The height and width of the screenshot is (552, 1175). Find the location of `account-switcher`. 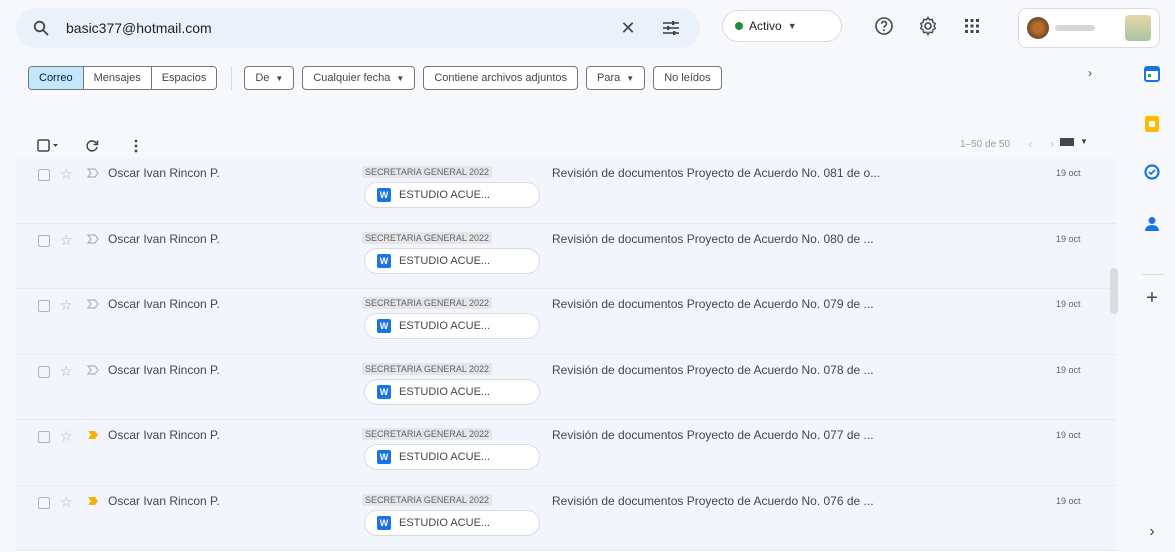

account-switcher is located at coordinates (1089, 28).